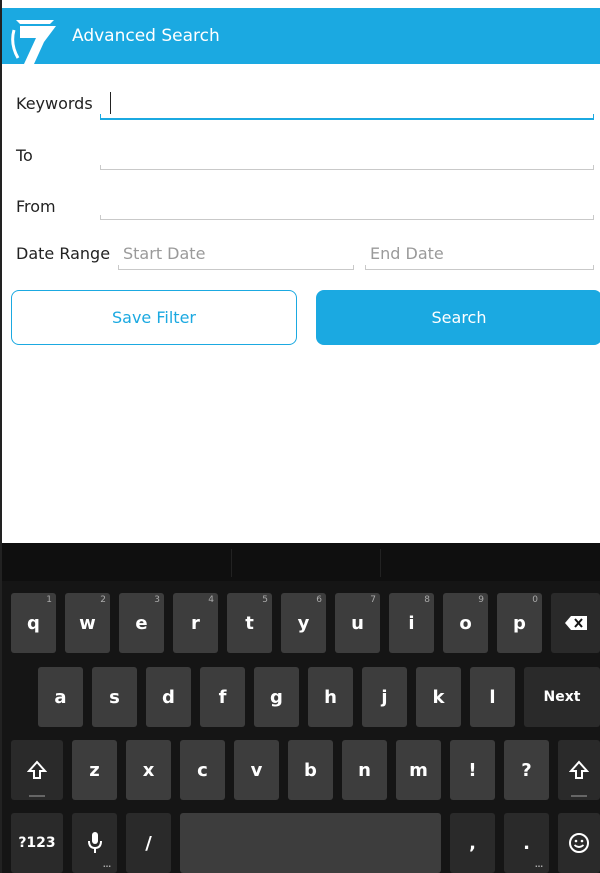  What do you see at coordinates (465, 623) in the screenshot?
I see `key-o: o9` at bounding box center [465, 623].